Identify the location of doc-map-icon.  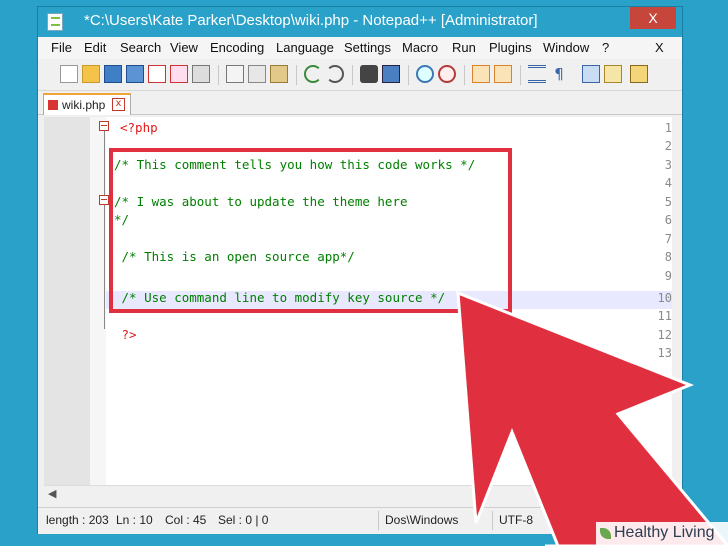
(613, 74).